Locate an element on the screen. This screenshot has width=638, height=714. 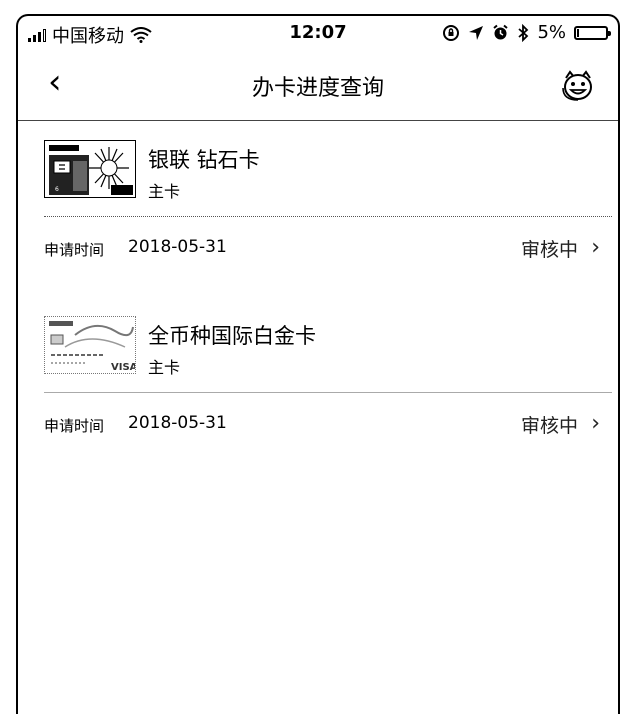
location-icon is located at coordinates (476, 32).